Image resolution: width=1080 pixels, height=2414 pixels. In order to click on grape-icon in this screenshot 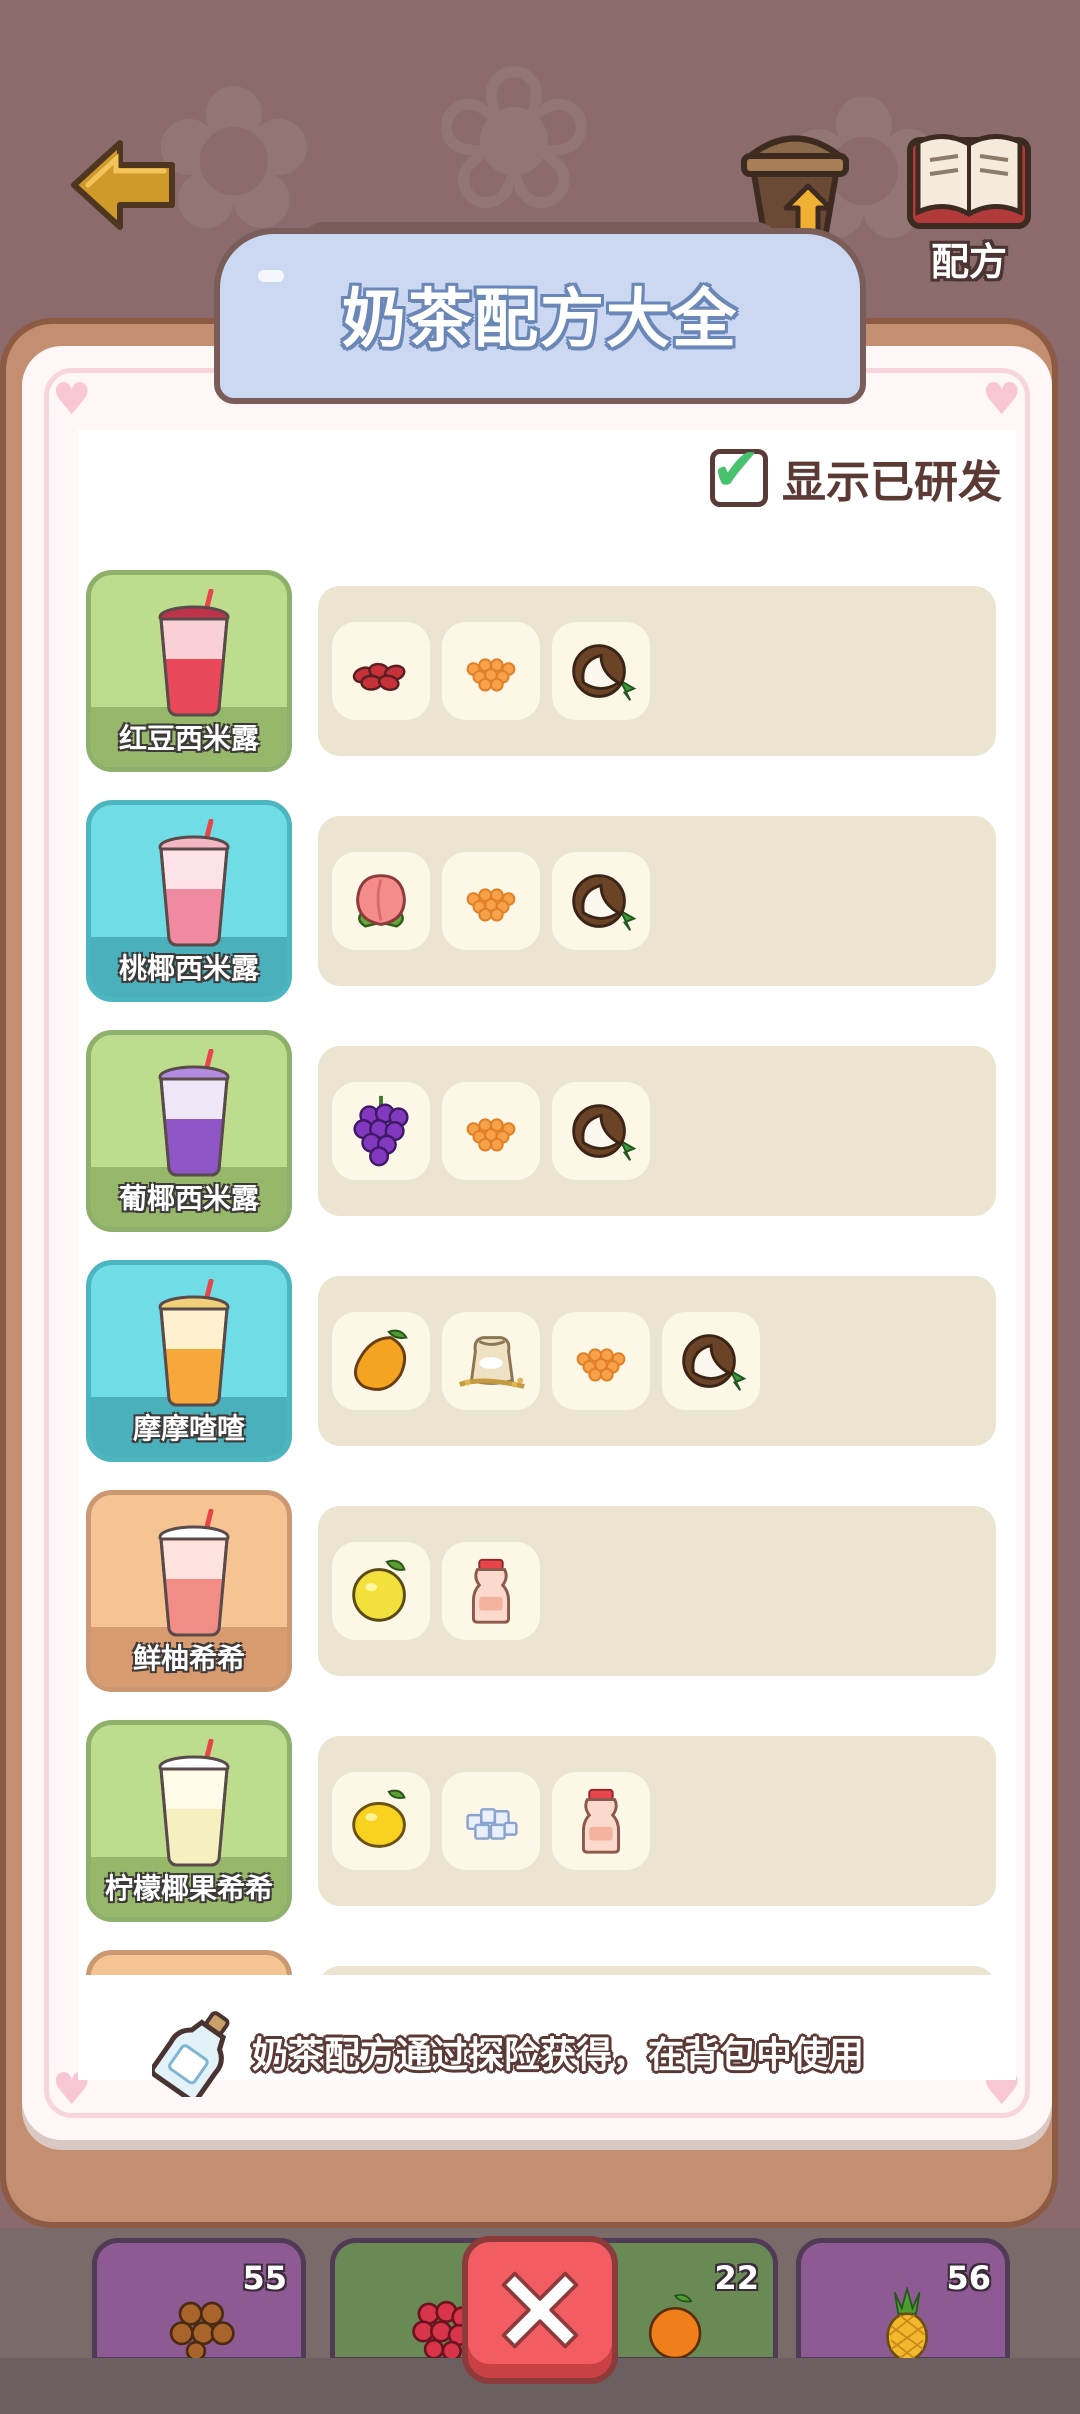, I will do `click(381, 1131)`.